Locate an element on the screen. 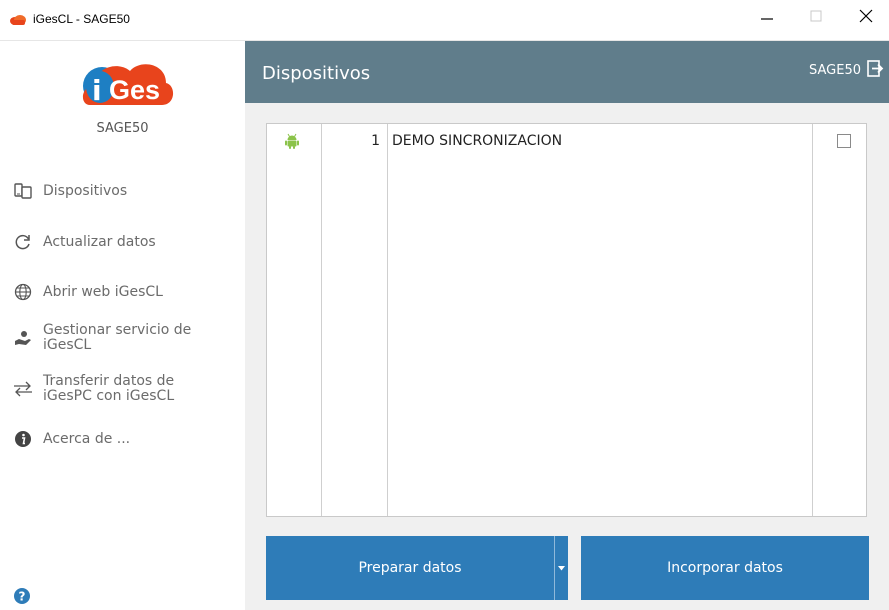 The width and height of the screenshot is (889, 610). sidebar-item-label: Dispositivos is located at coordinates (85, 190).